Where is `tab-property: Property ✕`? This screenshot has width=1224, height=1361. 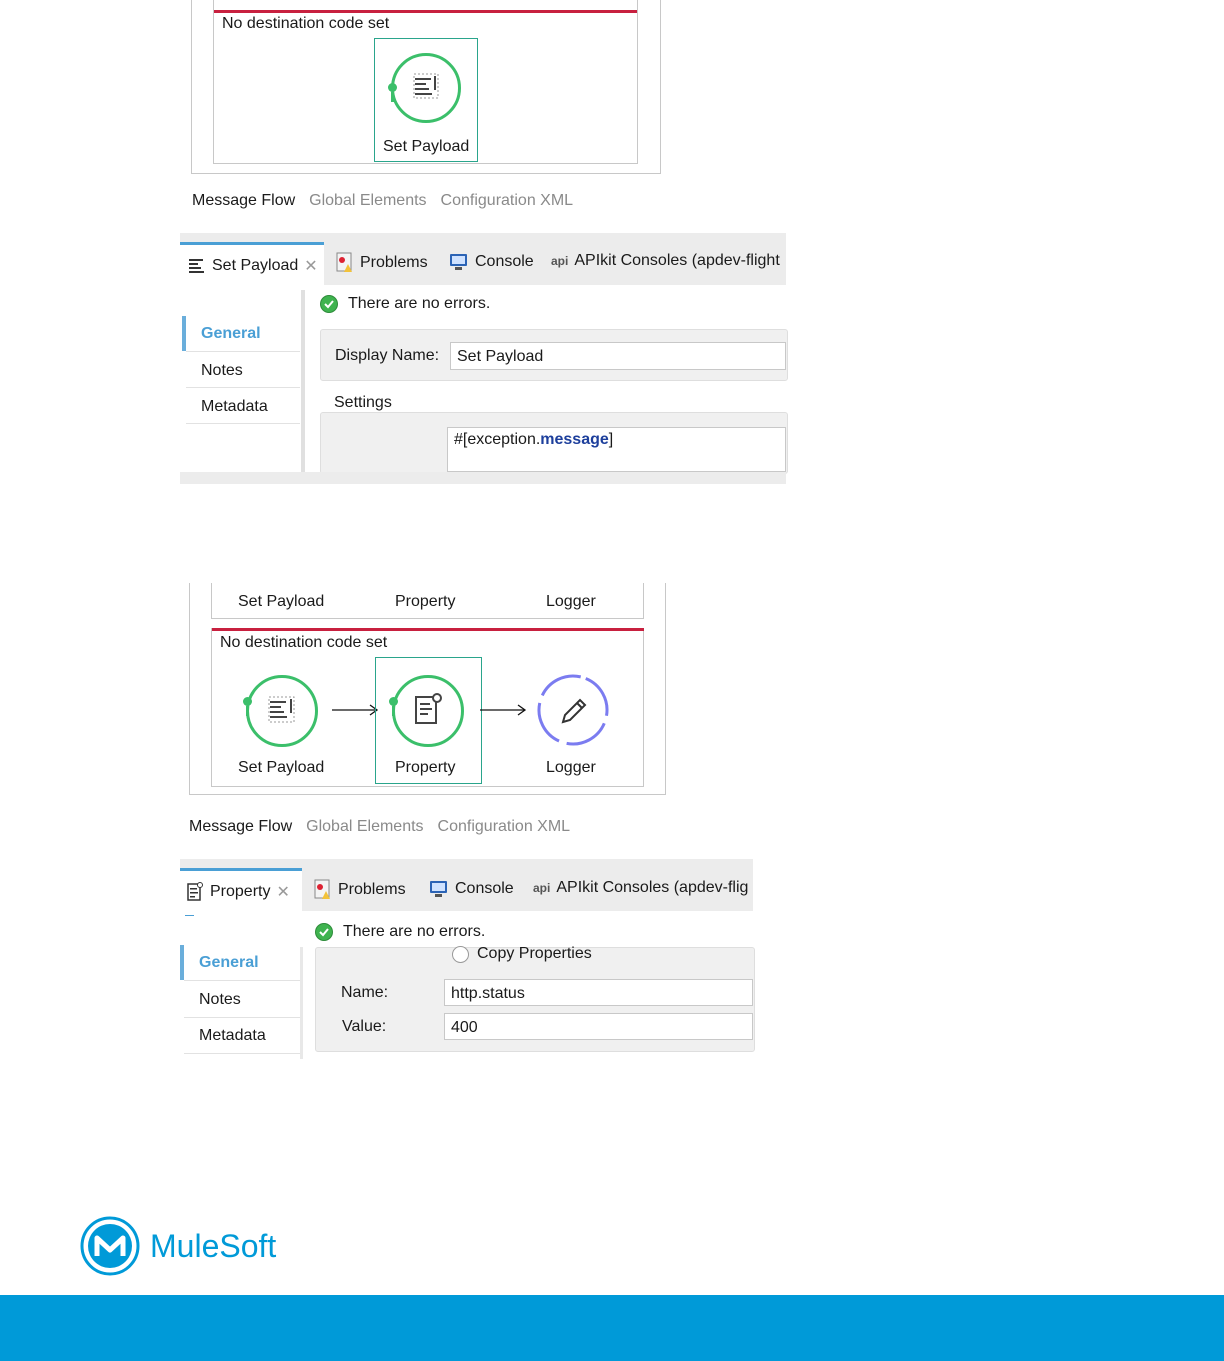 tab-property: Property ✕ is located at coordinates (241, 890).